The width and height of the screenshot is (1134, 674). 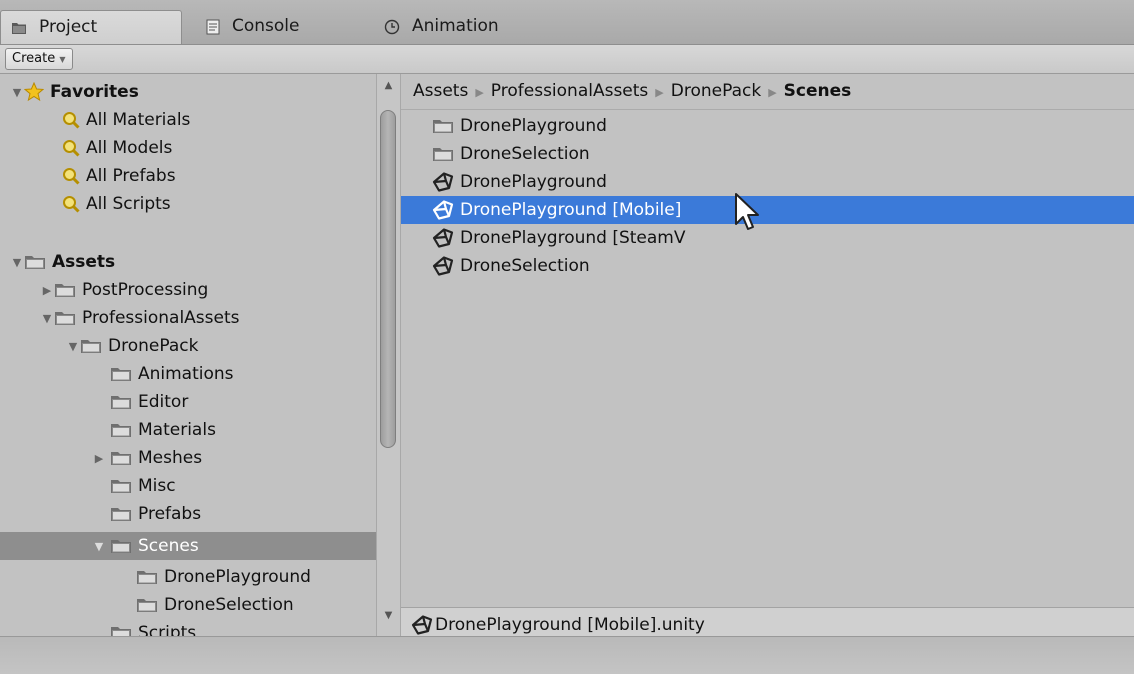 I want to click on tree-item-postprocessing: ▶ PostProcessing, so click(x=188, y=290).